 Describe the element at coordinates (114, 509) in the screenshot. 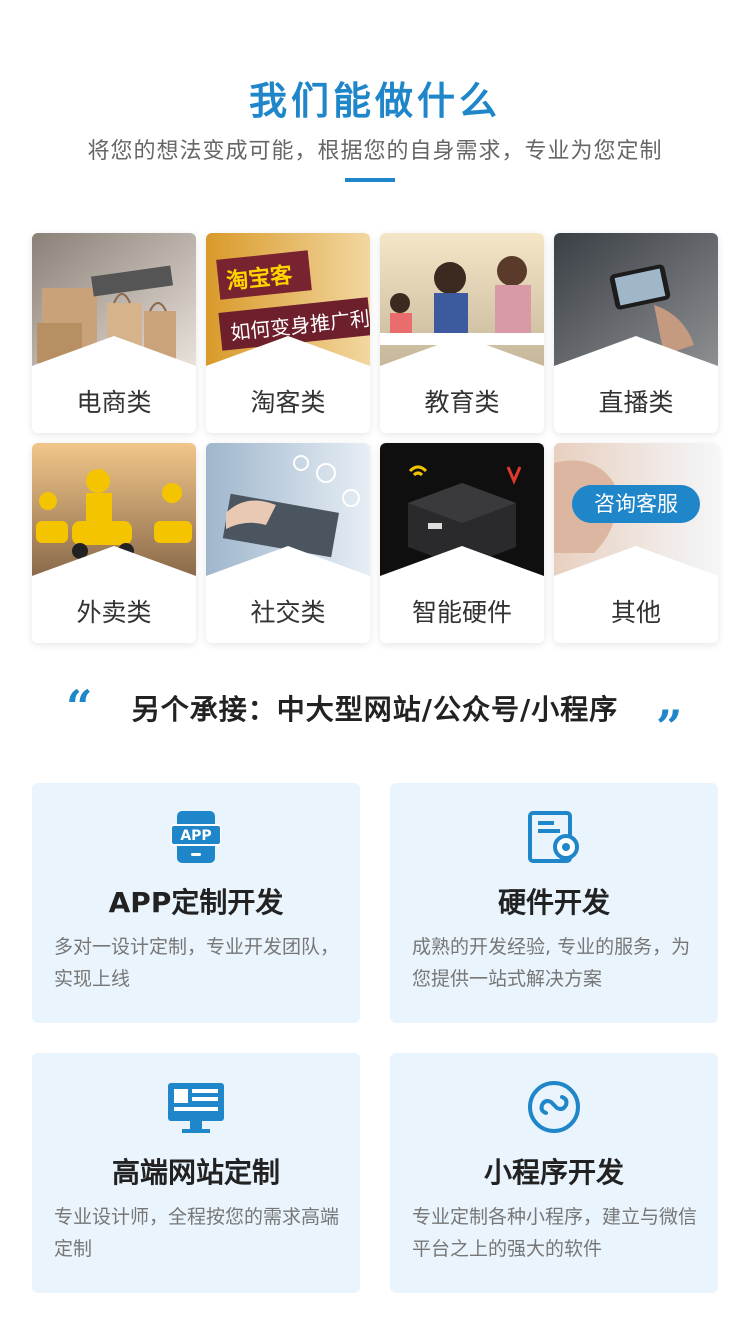

I see `delivery-riders-image` at that location.